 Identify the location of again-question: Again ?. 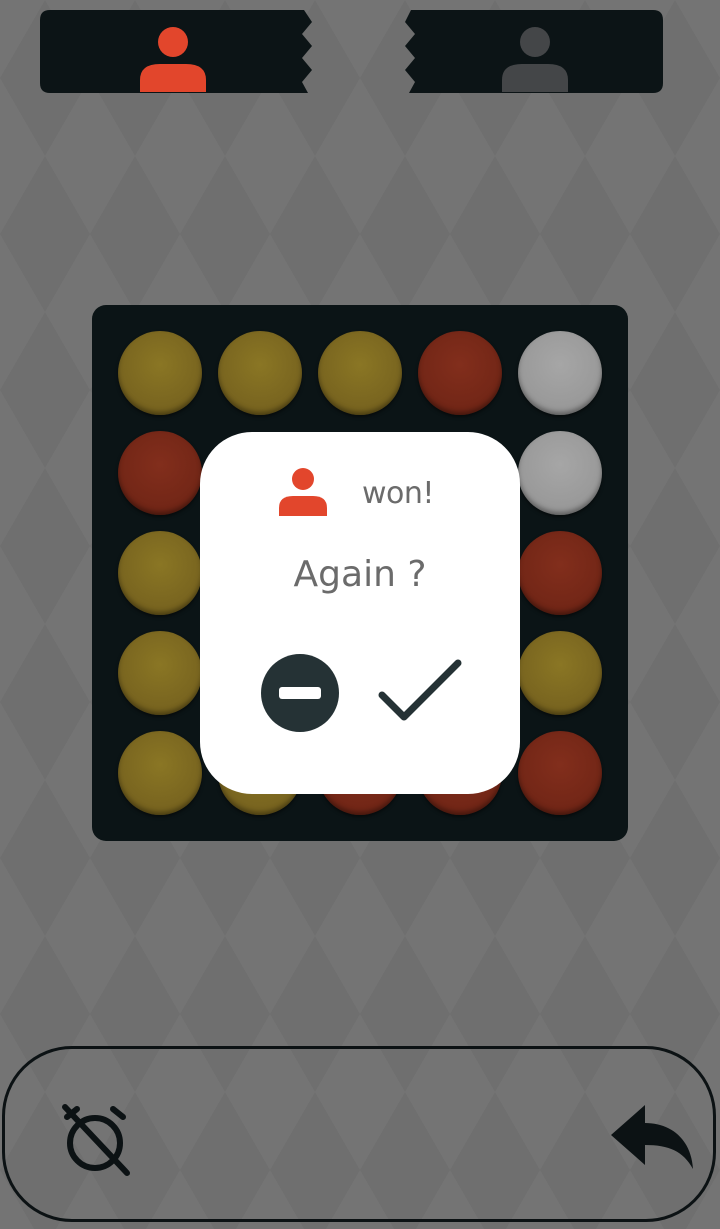
(360, 574).